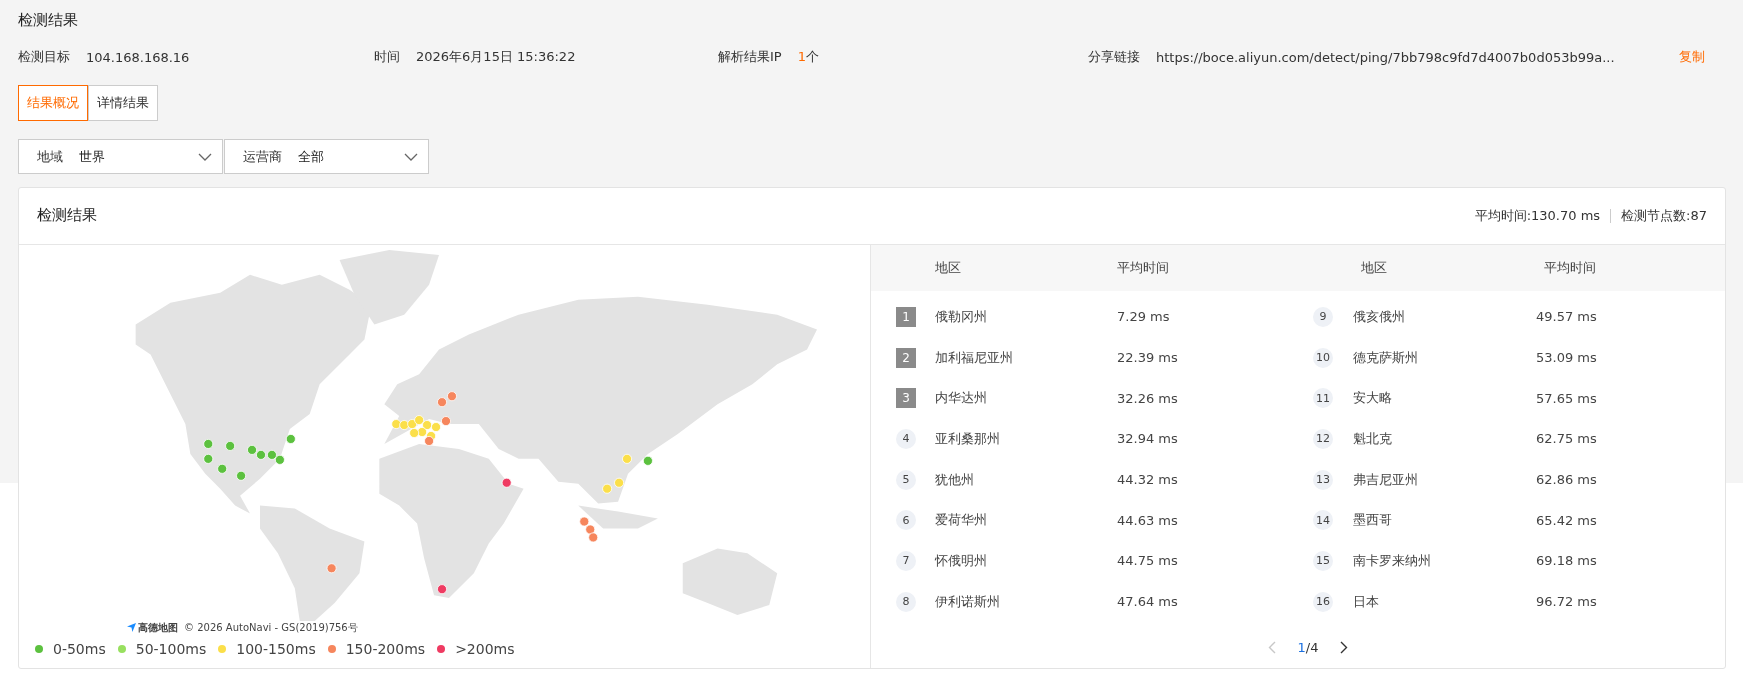 The width and height of the screenshot is (1743, 676). I want to click on average-time: 65.42 ms, so click(1567, 520).